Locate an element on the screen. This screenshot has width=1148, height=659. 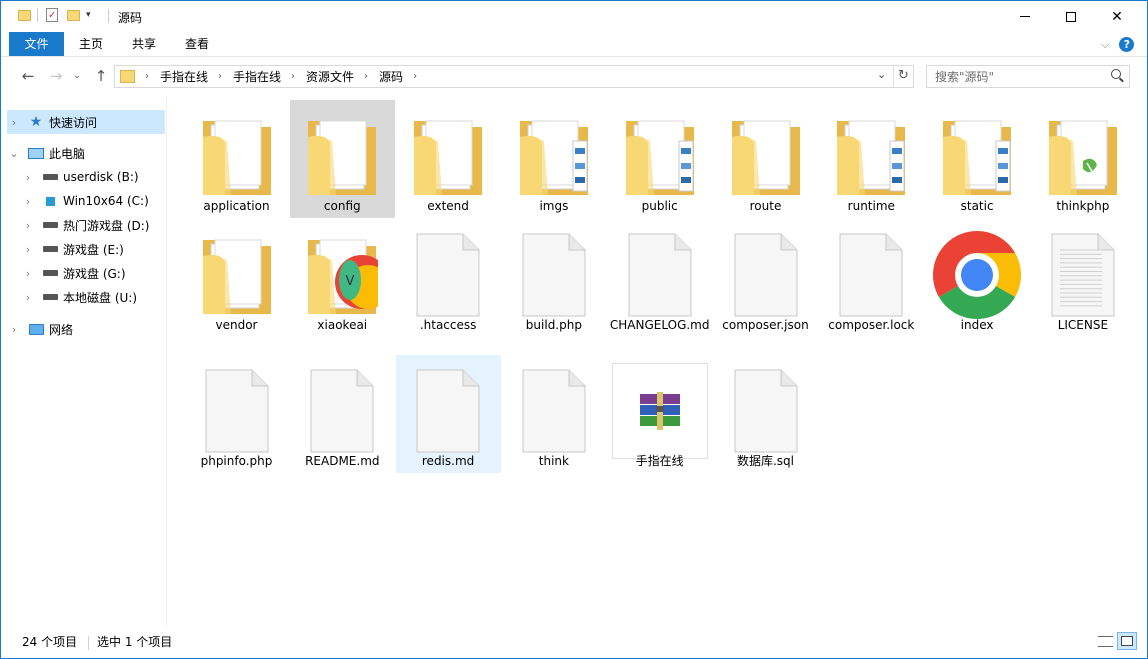
file-item: thinkphp is located at coordinates (1082, 159).